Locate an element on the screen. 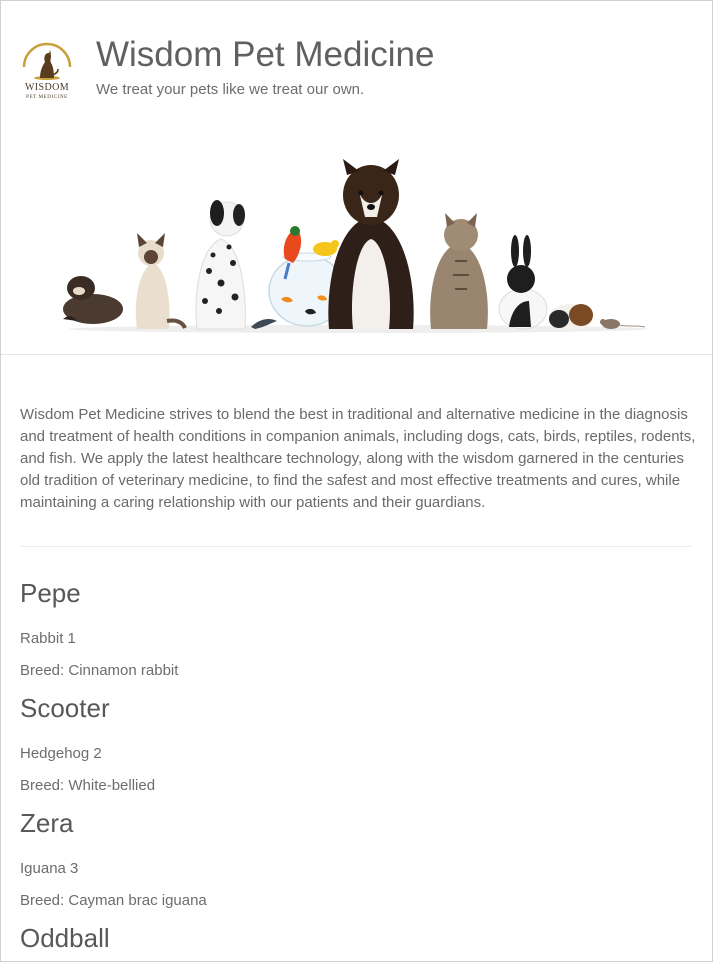  pet-species: Hedgehog 2 is located at coordinates (61, 753).